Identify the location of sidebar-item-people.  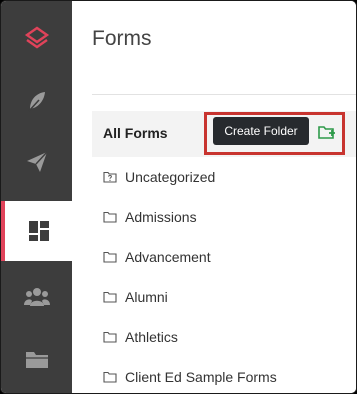
(36, 297).